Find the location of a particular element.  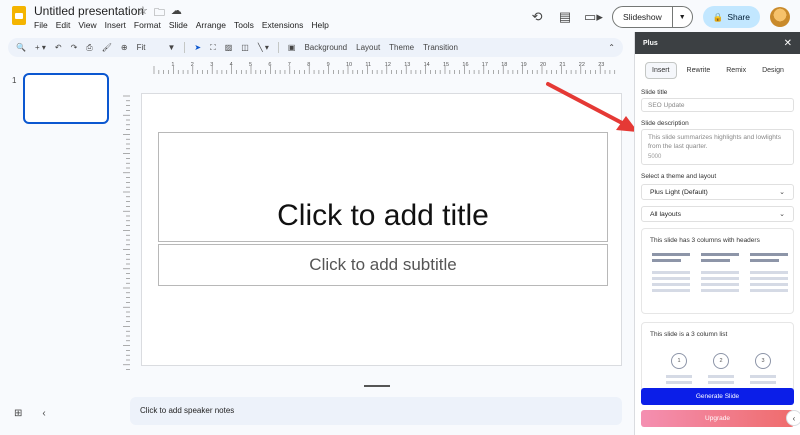

slideshow-button: Slideshow ▼ is located at coordinates (652, 17).